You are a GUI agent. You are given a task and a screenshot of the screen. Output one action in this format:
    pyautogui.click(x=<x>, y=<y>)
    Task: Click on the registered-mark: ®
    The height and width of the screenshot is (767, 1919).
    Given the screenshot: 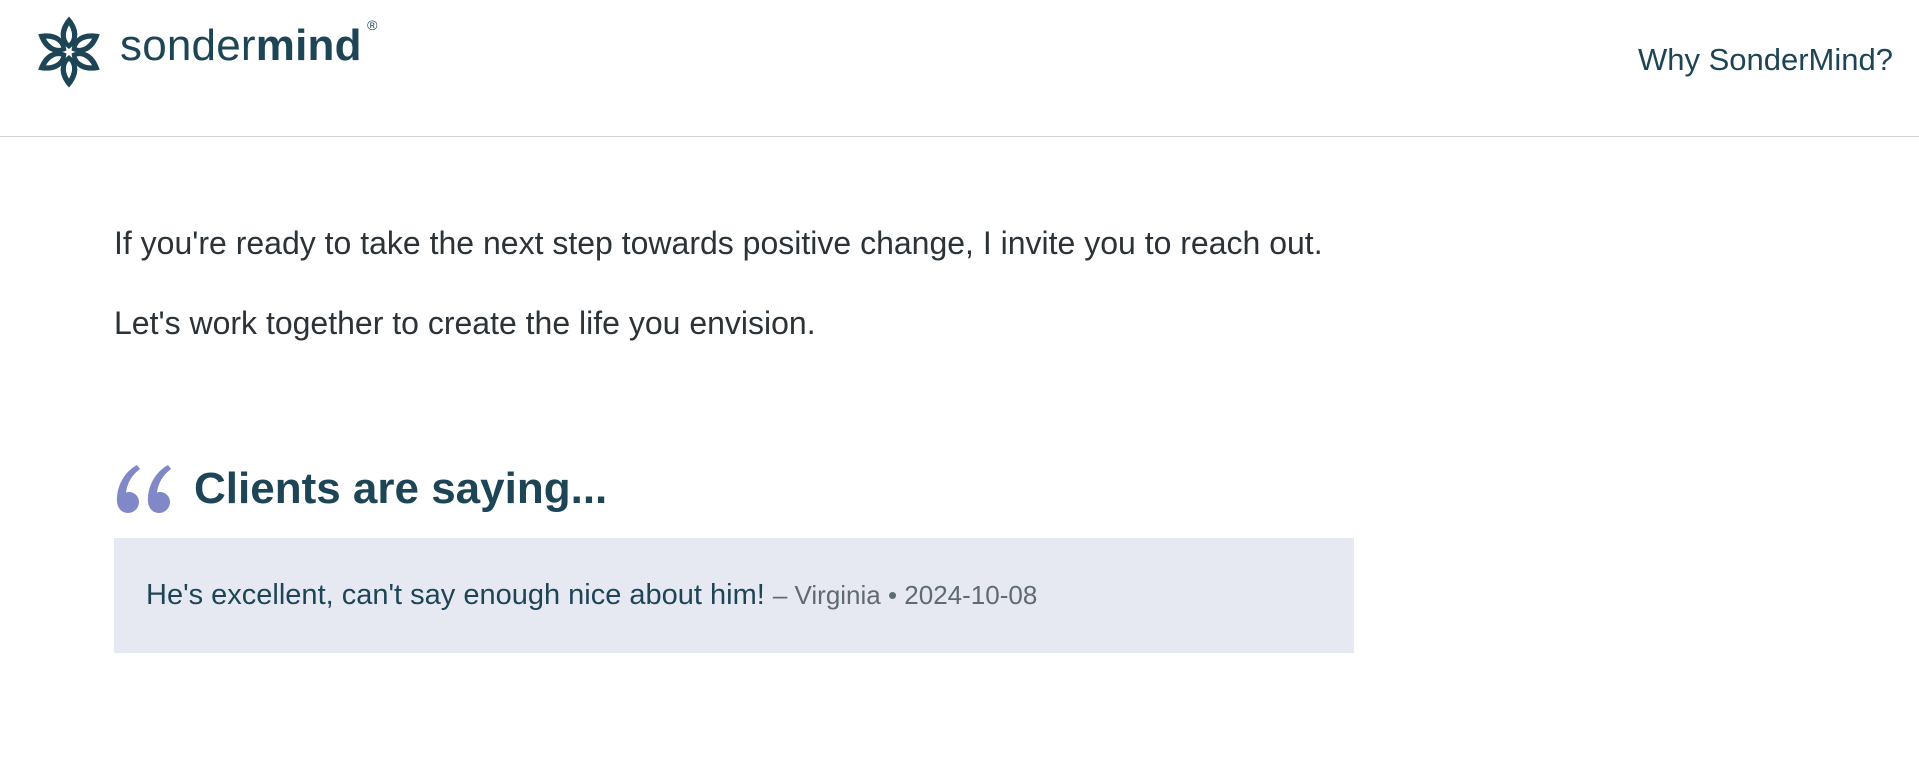 What is the action you would take?
    pyautogui.click(x=372, y=25)
    